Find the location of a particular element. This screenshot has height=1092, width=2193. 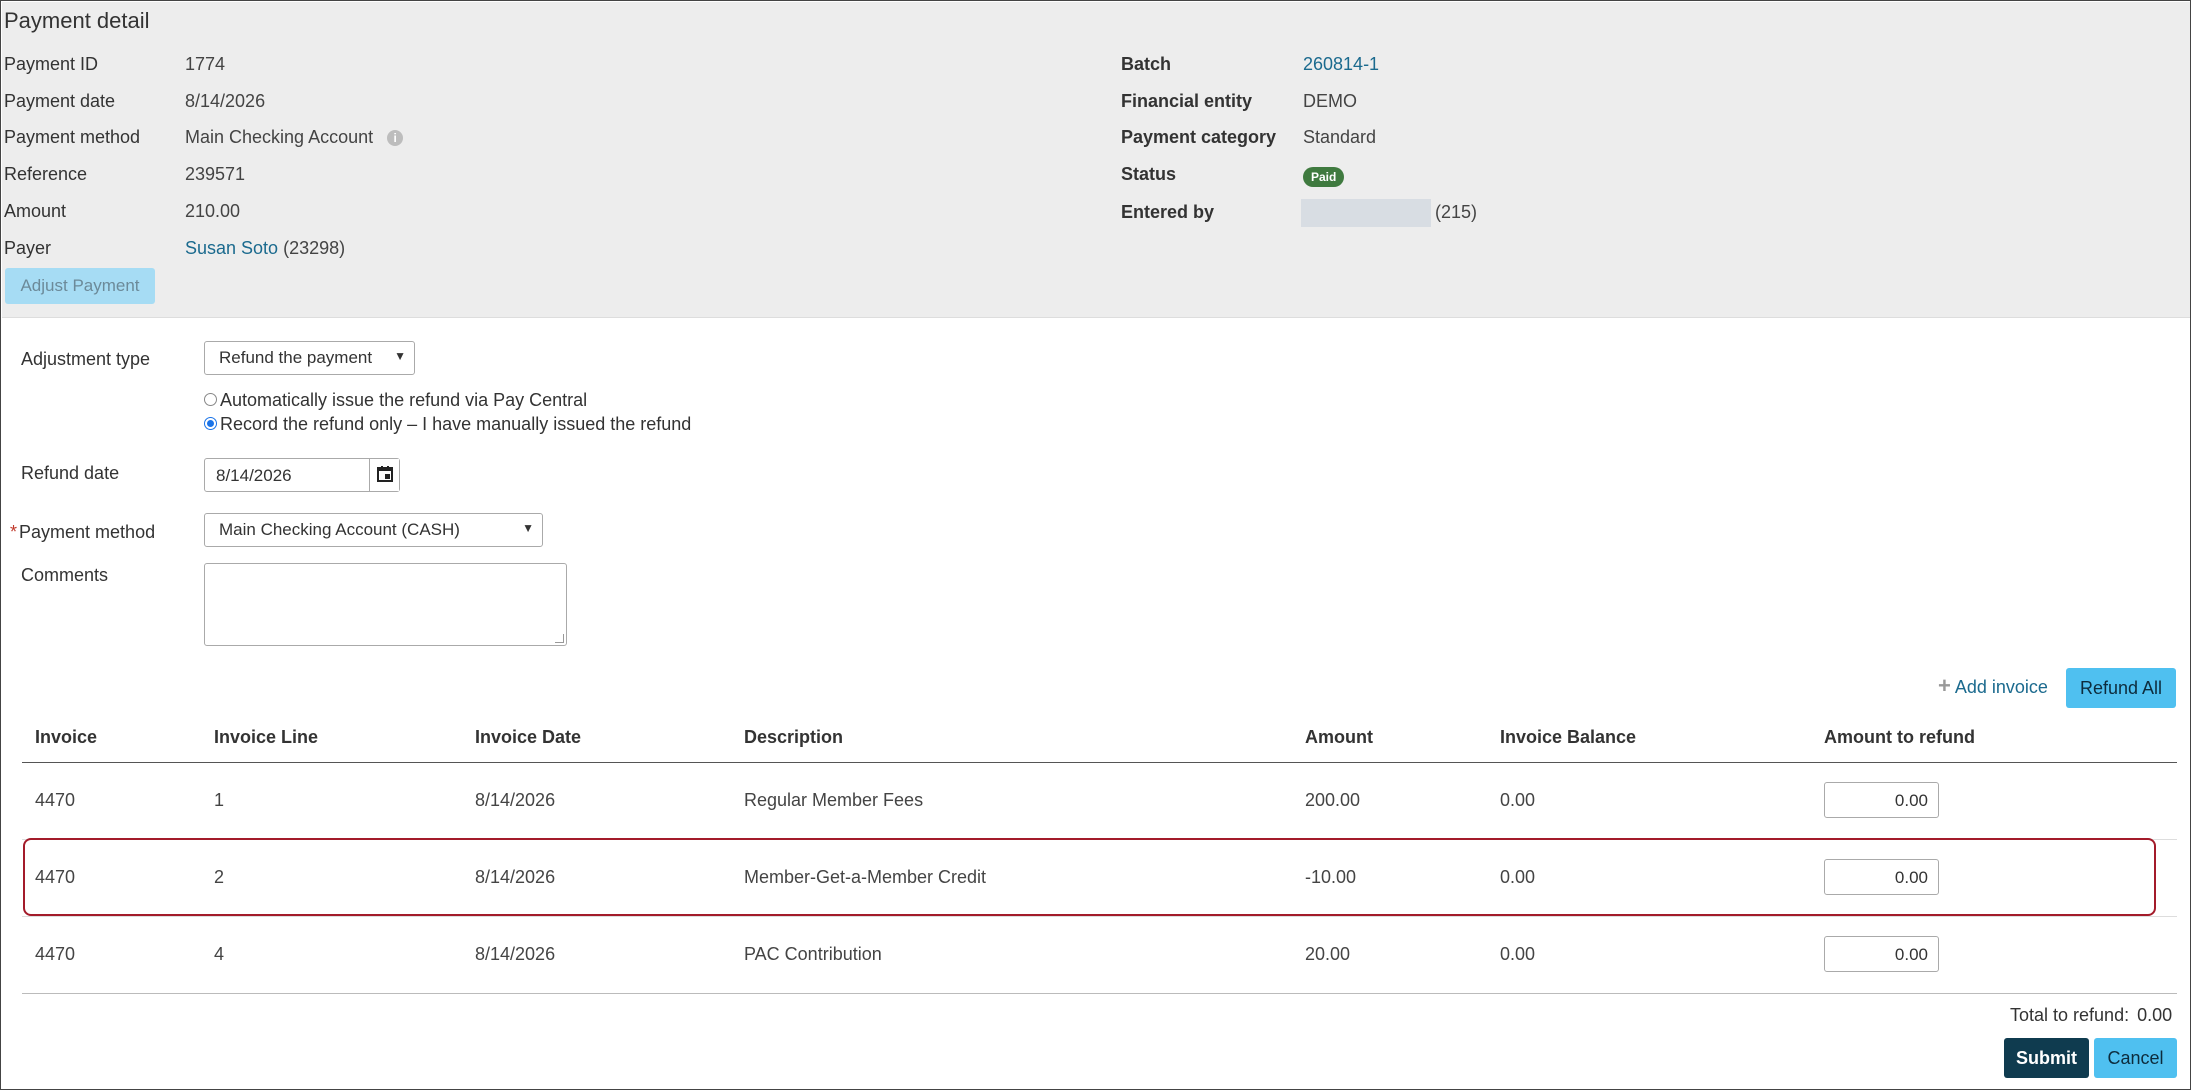

status-badge: Paid is located at coordinates (1324, 177).